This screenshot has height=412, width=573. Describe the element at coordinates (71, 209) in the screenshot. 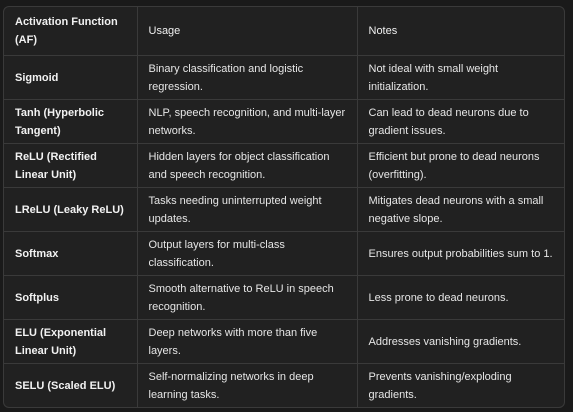

I see `row-function-name: LReLU (Leaky ReLU)` at that location.